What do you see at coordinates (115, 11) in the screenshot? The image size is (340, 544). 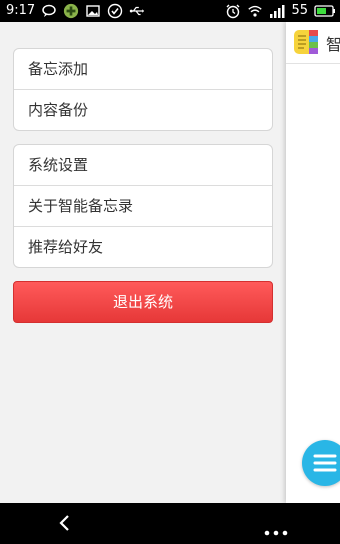 I see `check-circle-icon` at bounding box center [115, 11].